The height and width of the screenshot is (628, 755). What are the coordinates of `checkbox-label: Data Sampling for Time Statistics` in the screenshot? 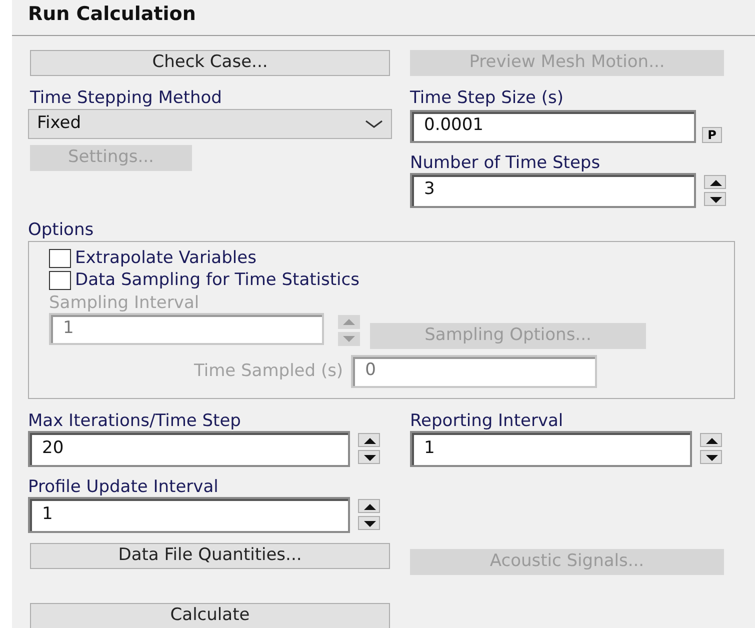 It's located at (217, 280).